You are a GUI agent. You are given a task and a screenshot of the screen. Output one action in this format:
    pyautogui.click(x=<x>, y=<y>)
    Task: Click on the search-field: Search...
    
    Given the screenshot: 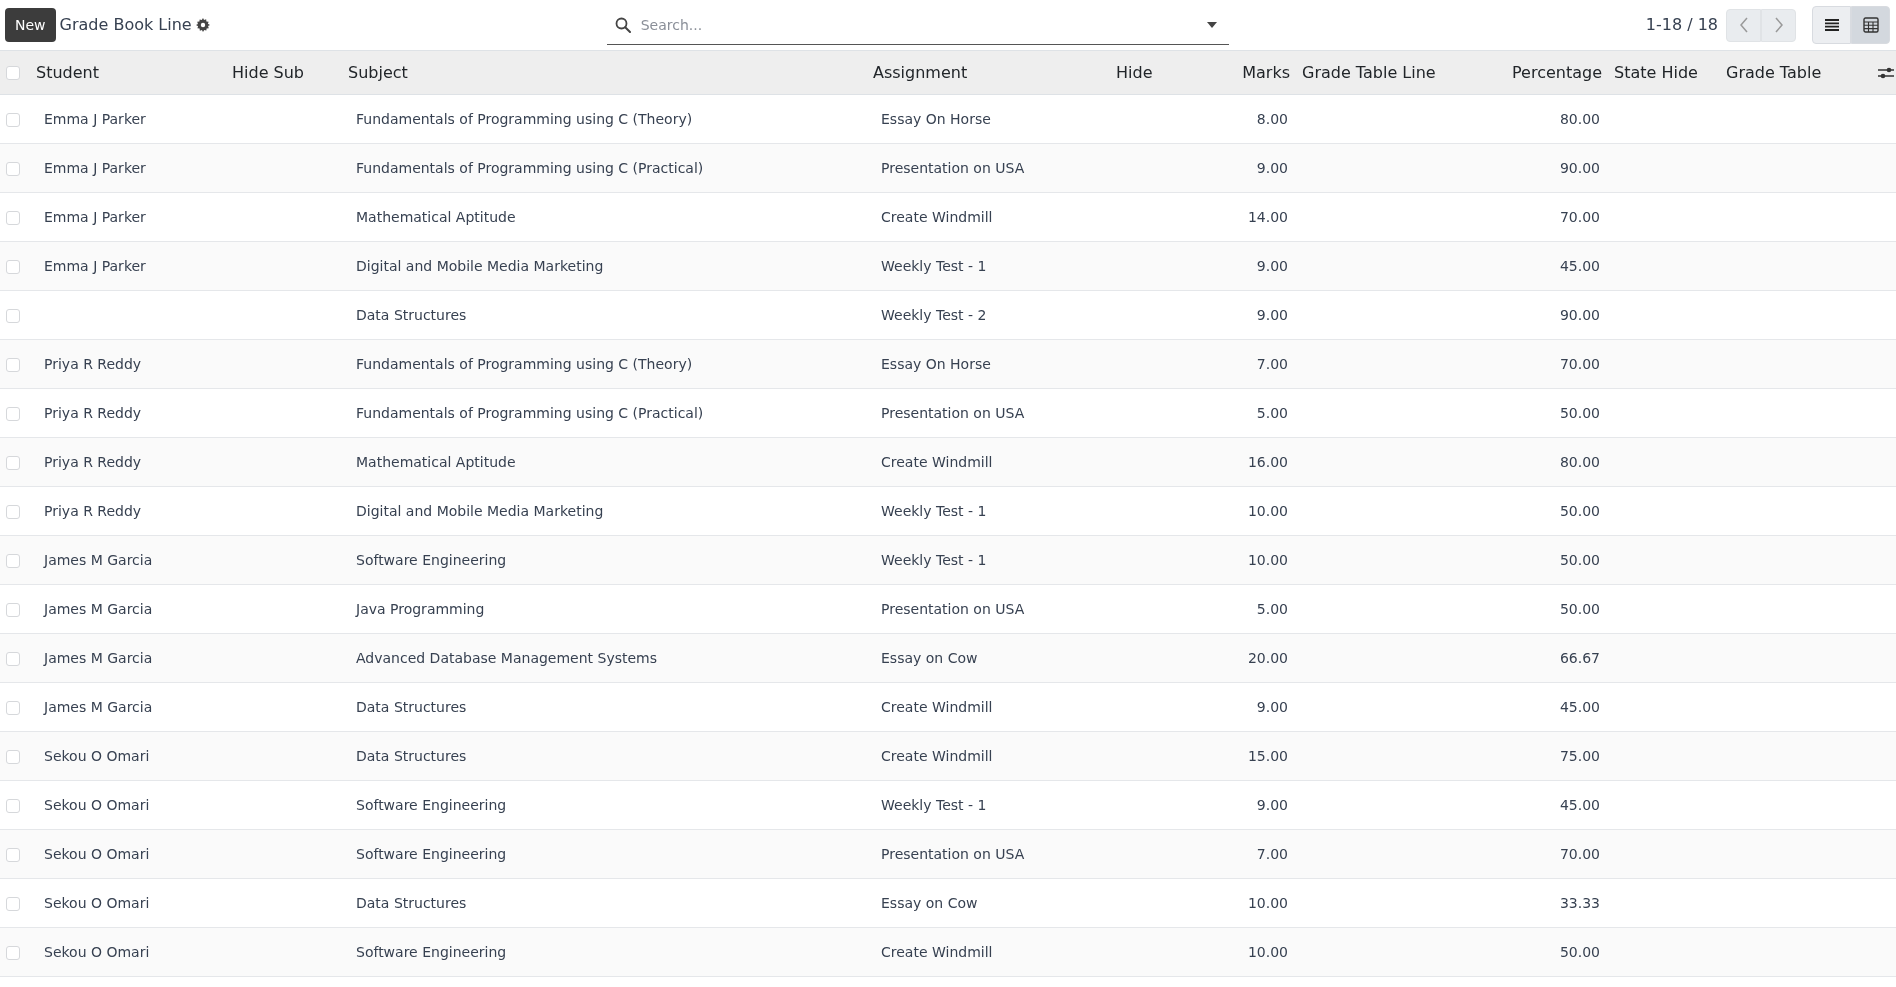 What is the action you would take?
    pyautogui.click(x=917, y=25)
    